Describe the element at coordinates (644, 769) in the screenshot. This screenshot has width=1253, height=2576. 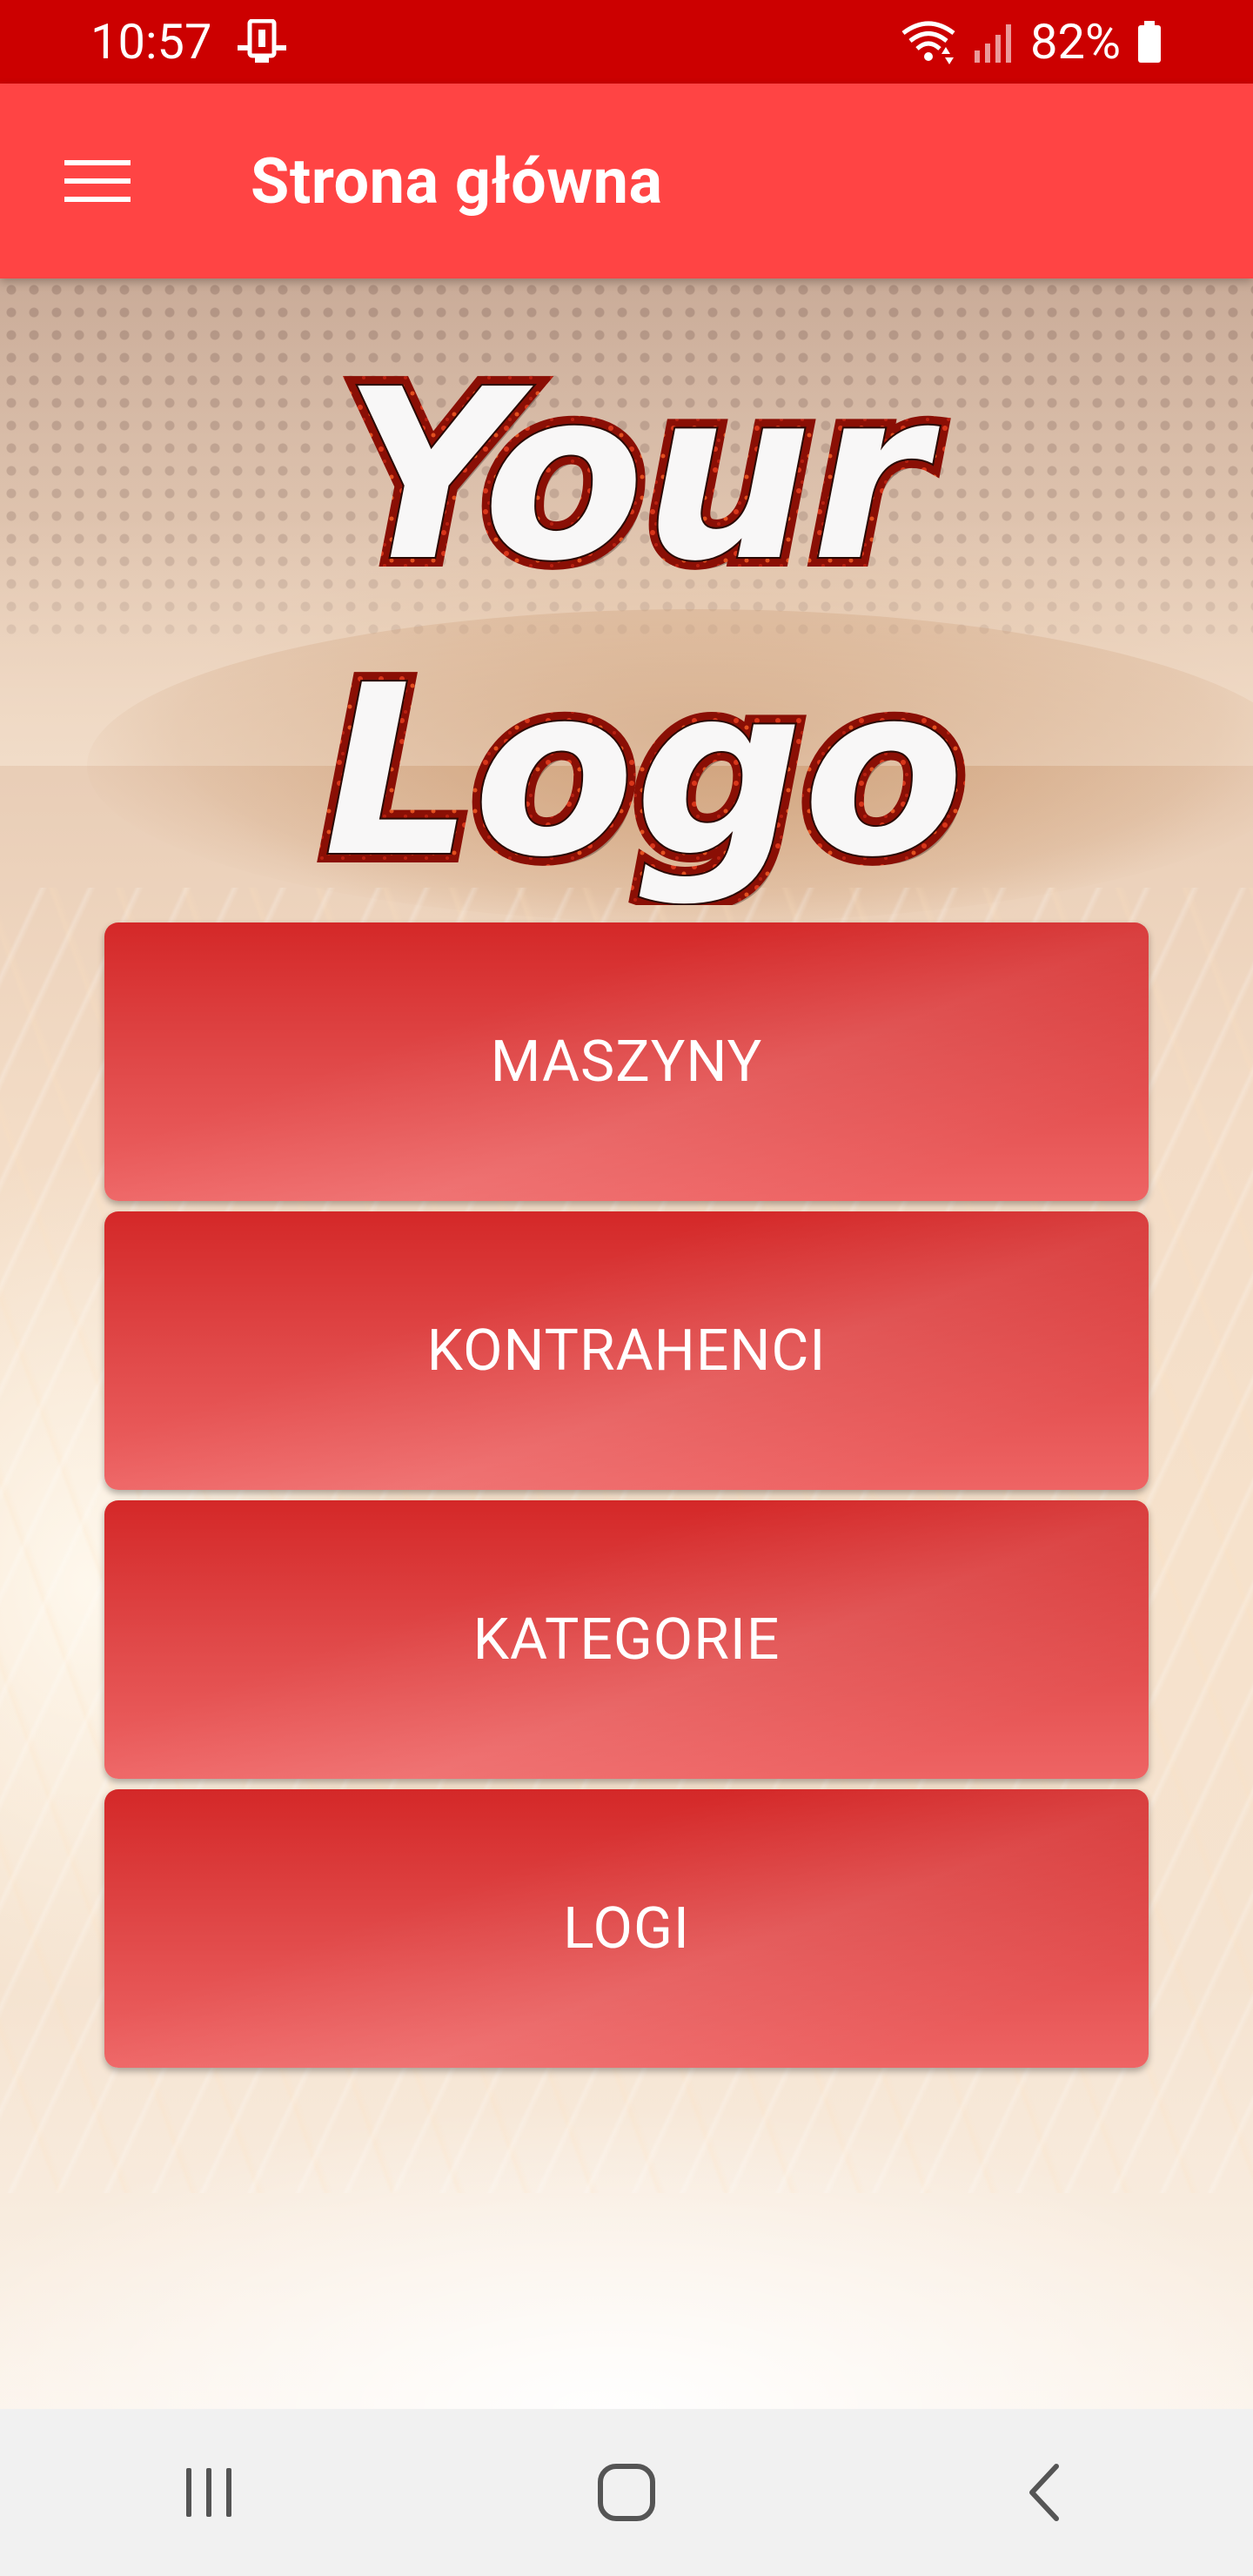
I see `logo-line2-fill: Logo` at that location.